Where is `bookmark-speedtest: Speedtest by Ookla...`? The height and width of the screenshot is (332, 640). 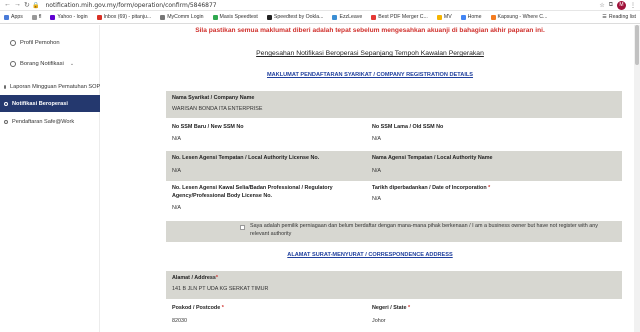 bookmark-speedtest: Speedtest by Ookla... is located at coordinates (295, 17).